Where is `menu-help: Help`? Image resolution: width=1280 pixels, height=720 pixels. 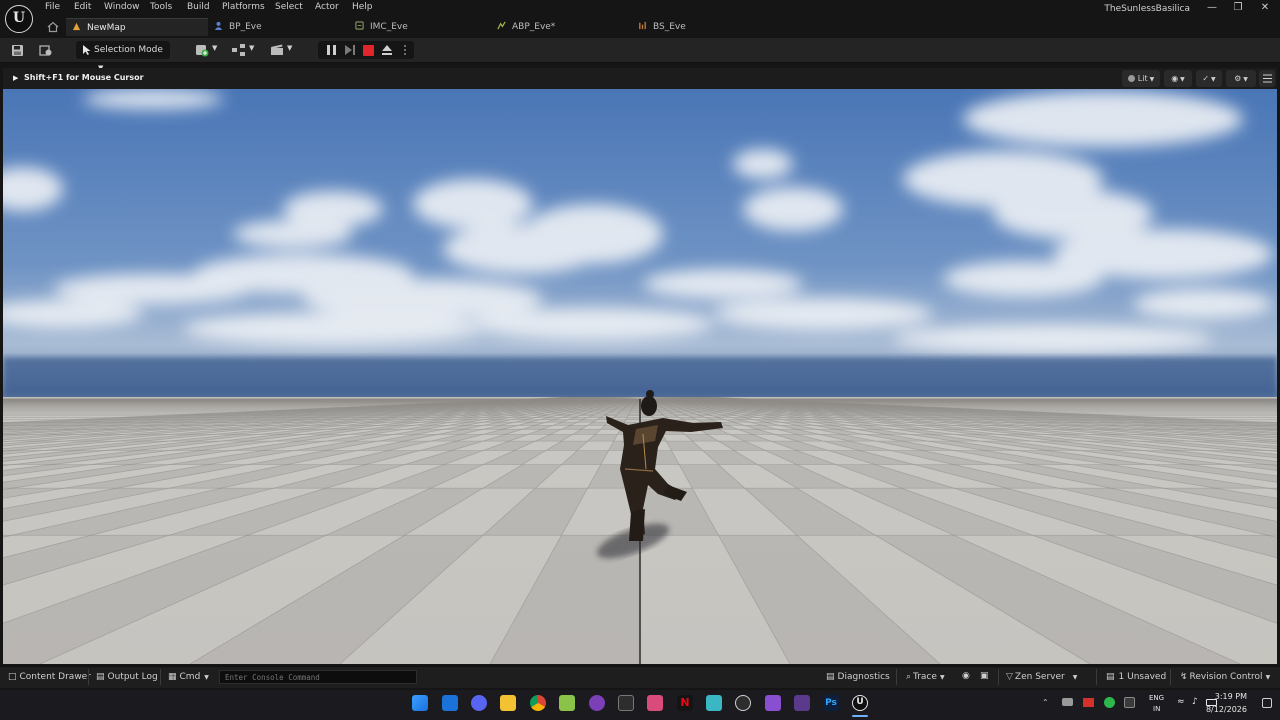 menu-help: Help is located at coordinates (362, 7).